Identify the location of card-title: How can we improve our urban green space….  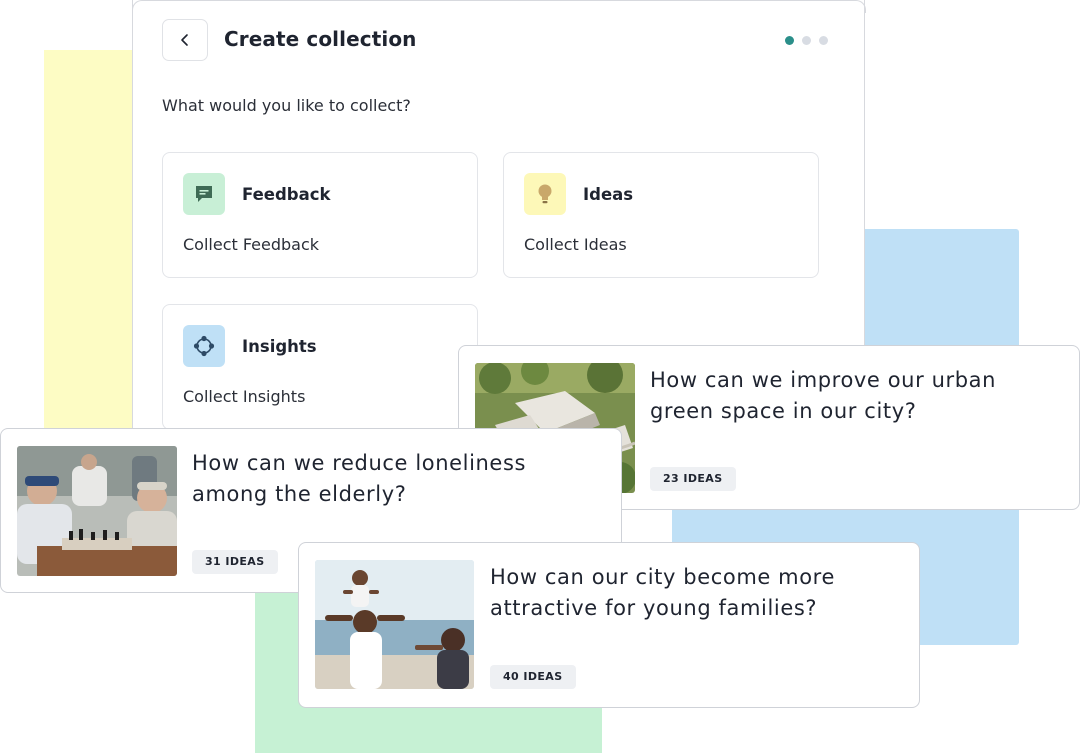
(823, 396).